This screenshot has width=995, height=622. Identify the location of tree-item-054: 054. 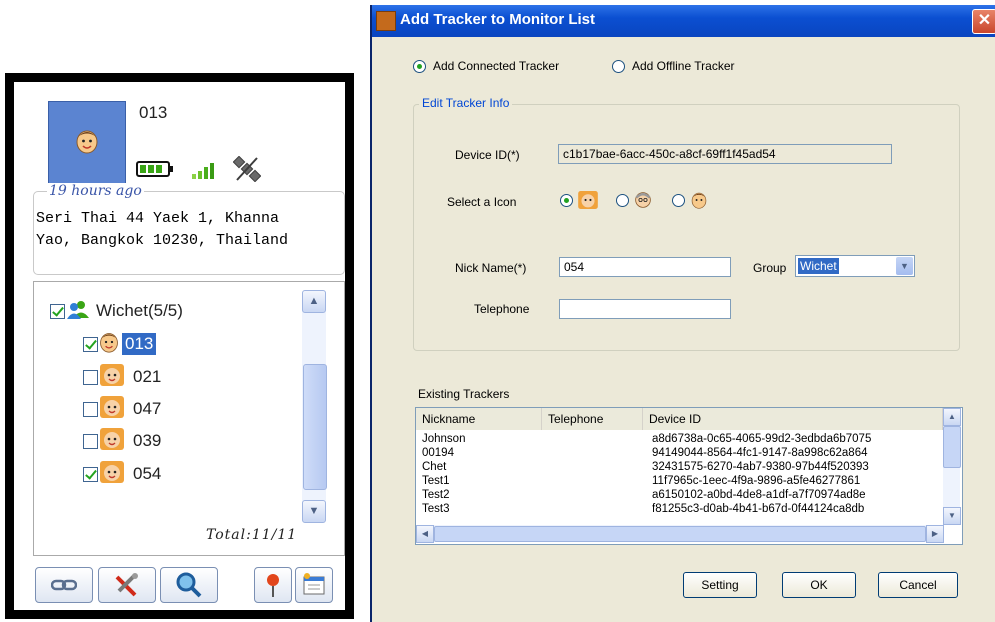
(123, 474).